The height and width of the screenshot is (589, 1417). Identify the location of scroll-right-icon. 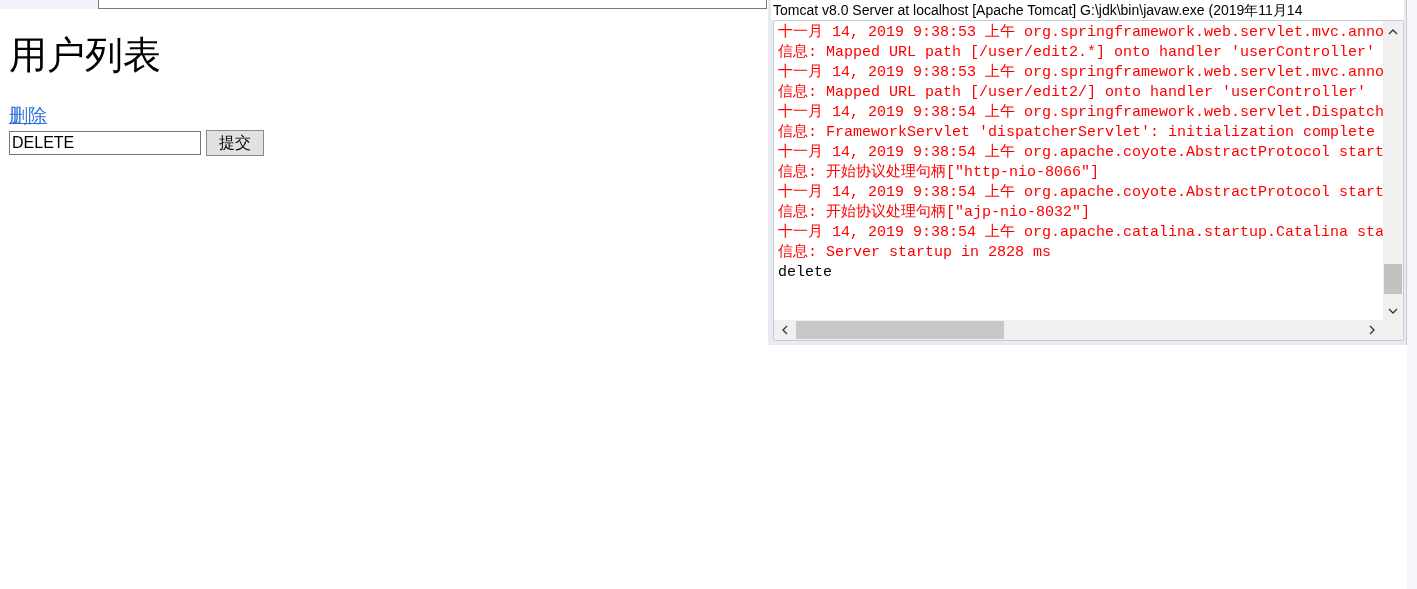
(1372, 330).